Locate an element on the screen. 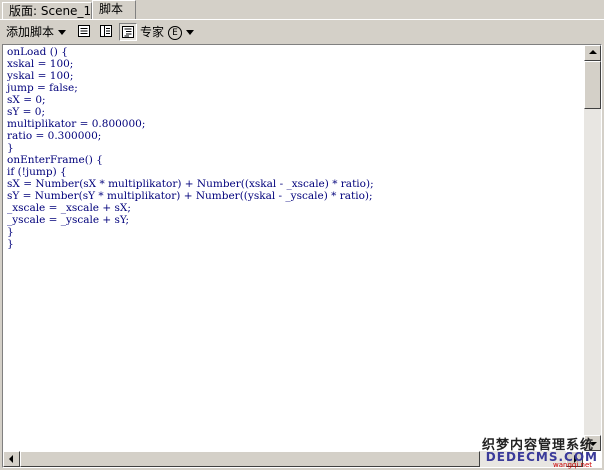 The height and width of the screenshot is (470, 604). columns-icon is located at coordinates (106, 31).